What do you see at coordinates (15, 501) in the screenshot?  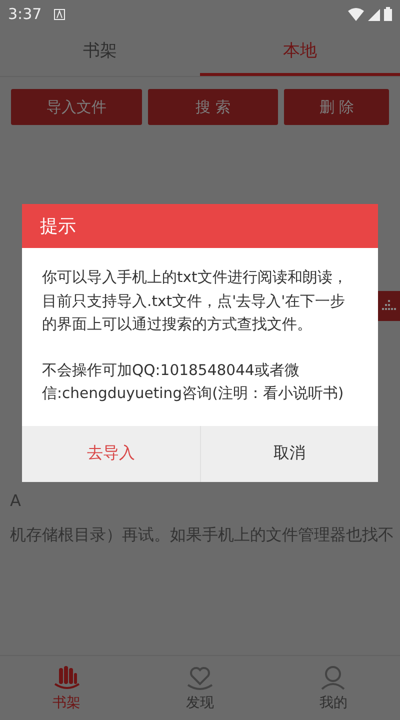 I see `text-line: A` at bounding box center [15, 501].